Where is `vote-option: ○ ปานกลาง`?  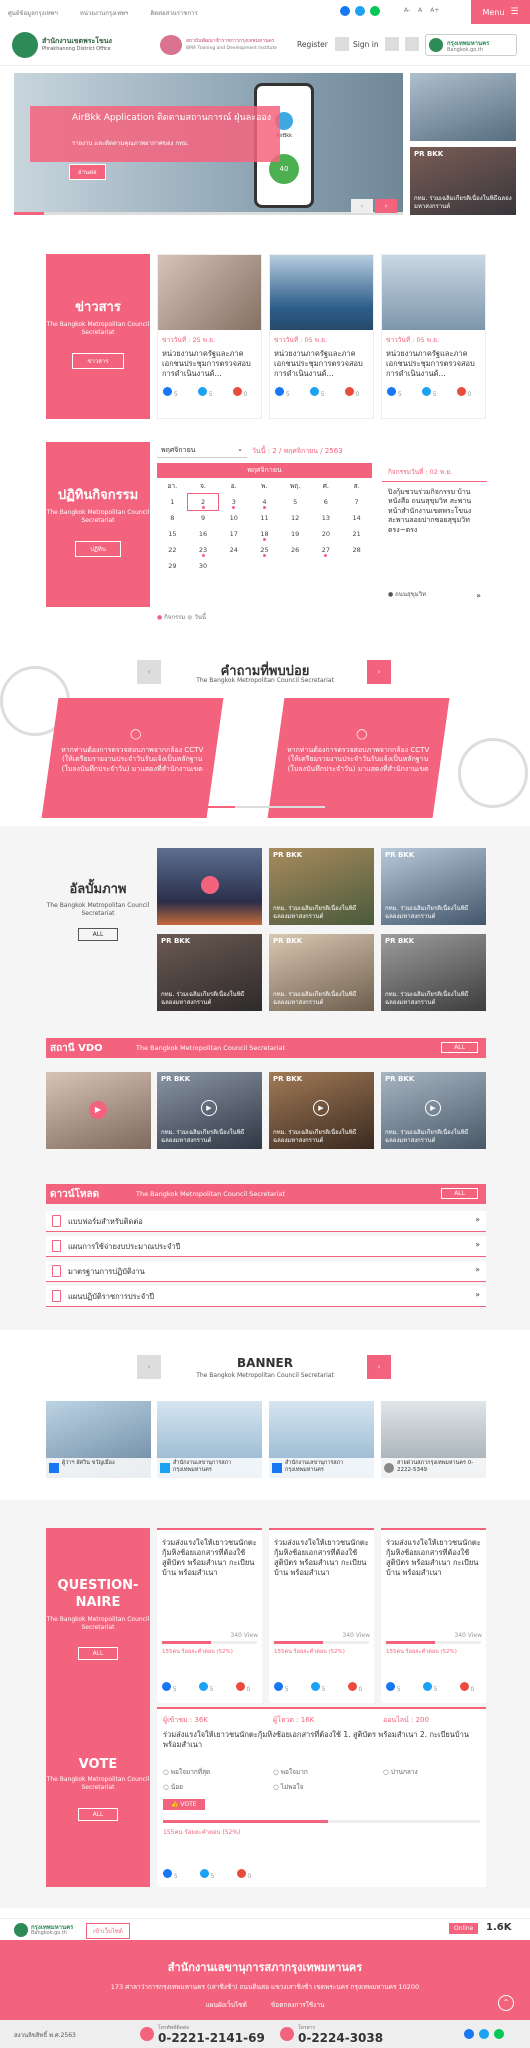
vote-option: ○ ปานกลาง is located at coordinates (400, 1772).